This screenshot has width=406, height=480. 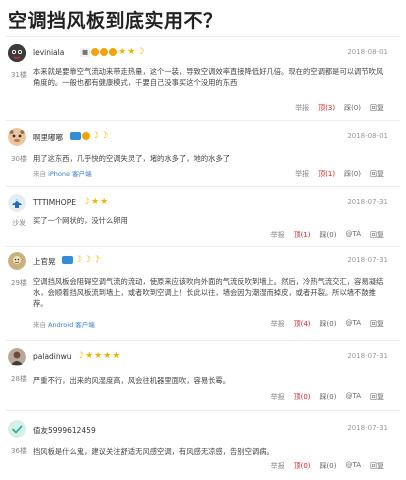 I want to click on upvote-button: 顶(4), so click(x=302, y=324).